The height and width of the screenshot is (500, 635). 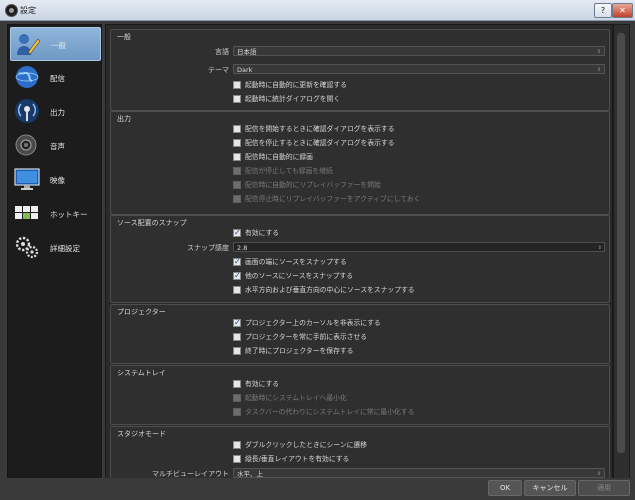 I want to click on group-title: システムトレイ, so click(x=141, y=373).